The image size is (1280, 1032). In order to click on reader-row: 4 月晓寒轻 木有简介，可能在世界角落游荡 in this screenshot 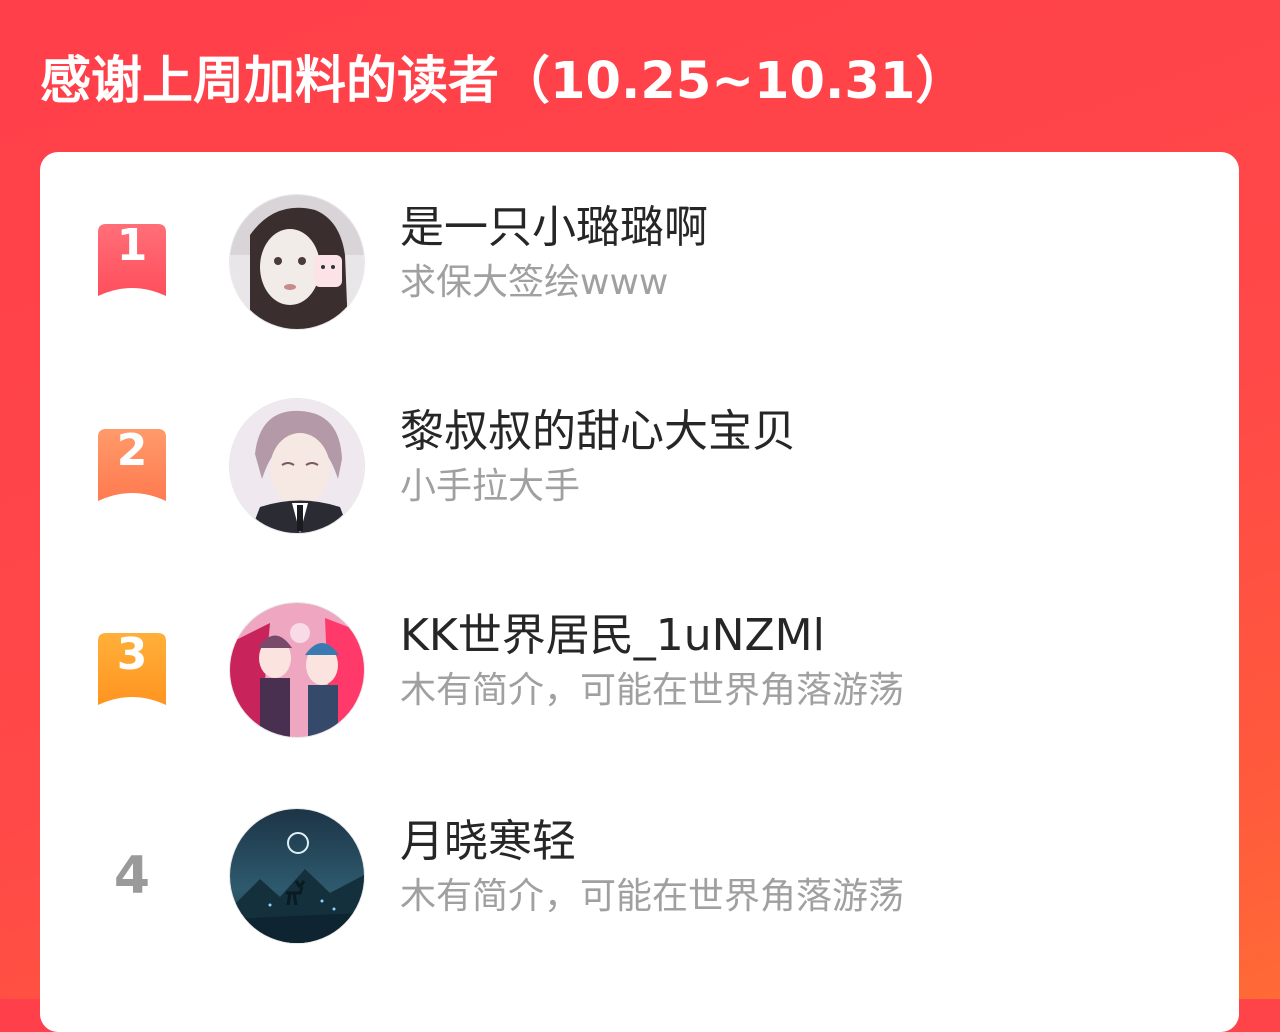, I will do `click(639, 883)`.